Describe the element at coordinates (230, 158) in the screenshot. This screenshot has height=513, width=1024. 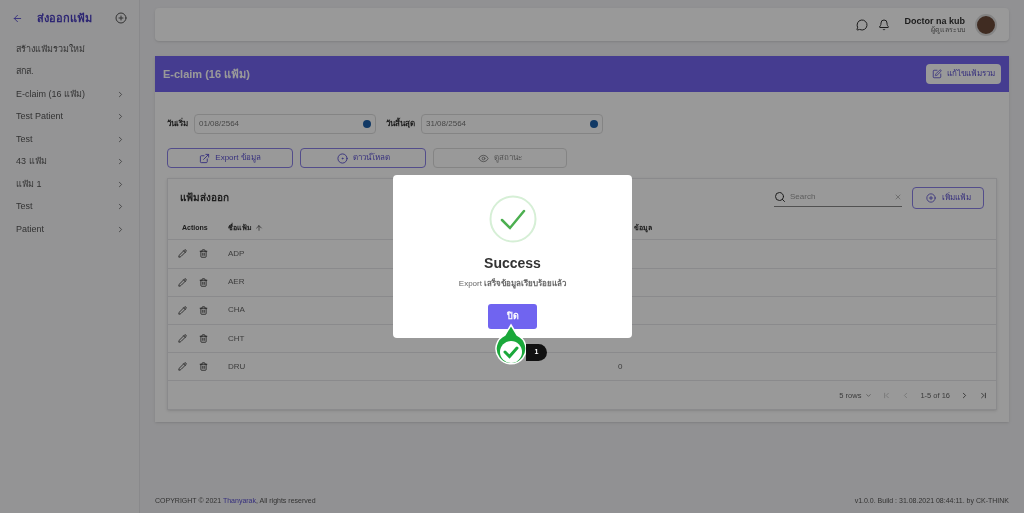
I see `action-button: Export ข้อมูล` at that location.